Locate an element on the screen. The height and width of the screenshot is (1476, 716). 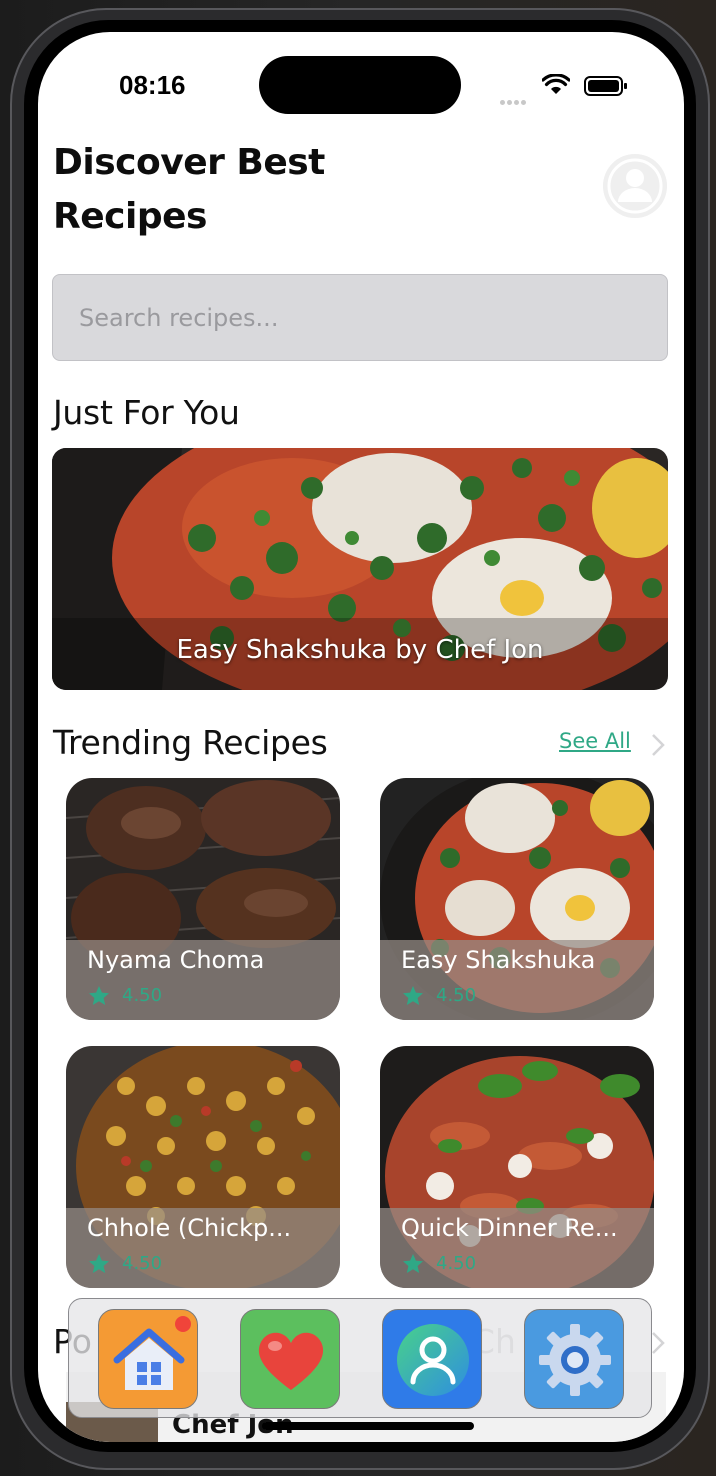
section-title-just-for-you: Just For You is located at coordinates (146, 412).